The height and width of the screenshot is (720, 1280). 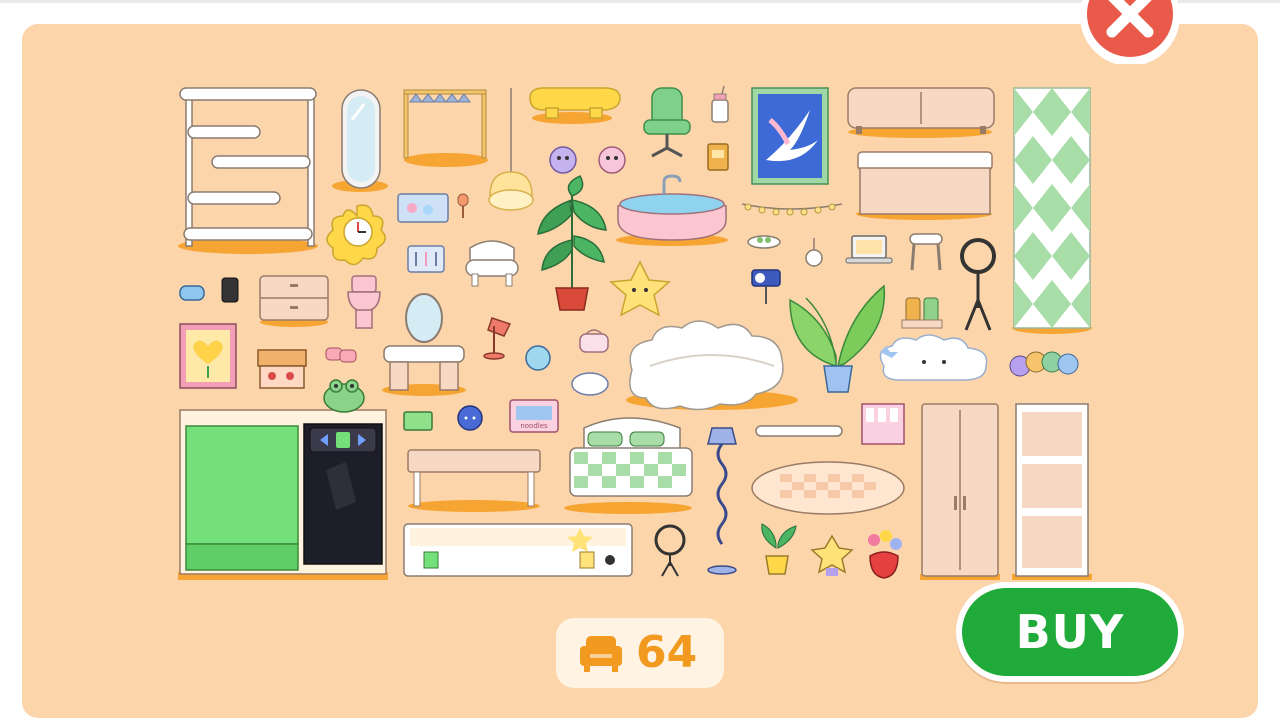 What do you see at coordinates (885, 554) in the screenshot?
I see `strawberry-flower-pot-icon` at bounding box center [885, 554].